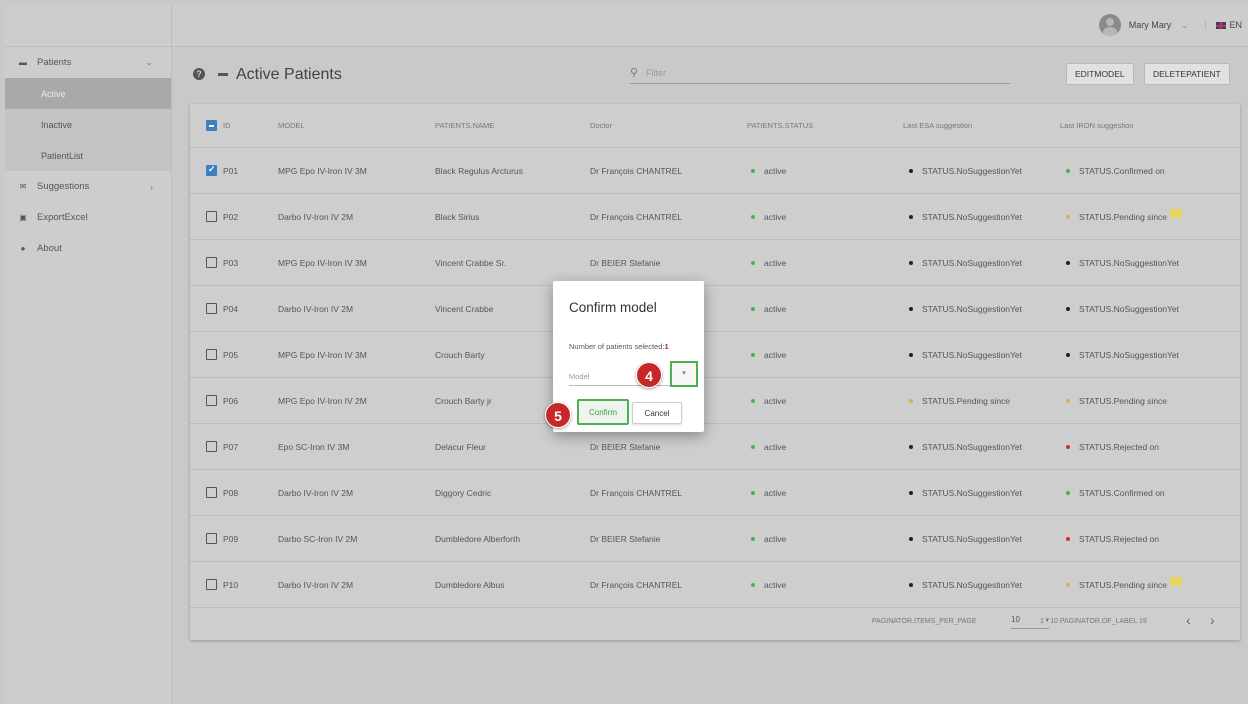 The width and height of the screenshot is (1248, 704). What do you see at coordinates (617, 346) in the screenshot?
I see `selected-count-label: Number of patients selected:` at bounding box center [617, 346].